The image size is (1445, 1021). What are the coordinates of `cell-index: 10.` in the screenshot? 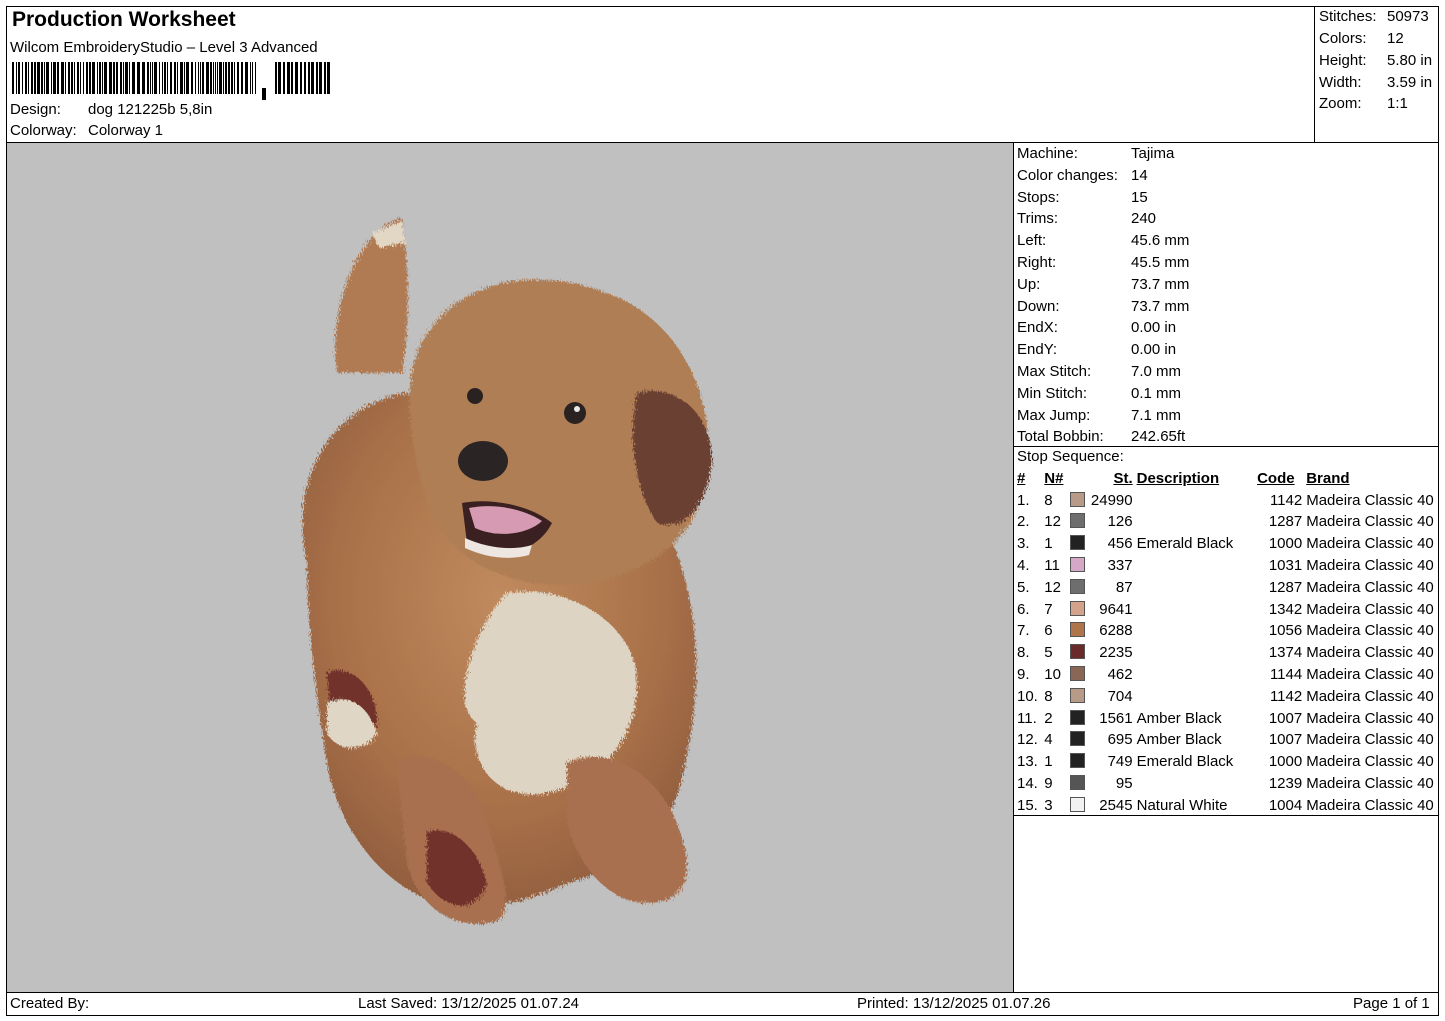 It's located at (1027, 696).